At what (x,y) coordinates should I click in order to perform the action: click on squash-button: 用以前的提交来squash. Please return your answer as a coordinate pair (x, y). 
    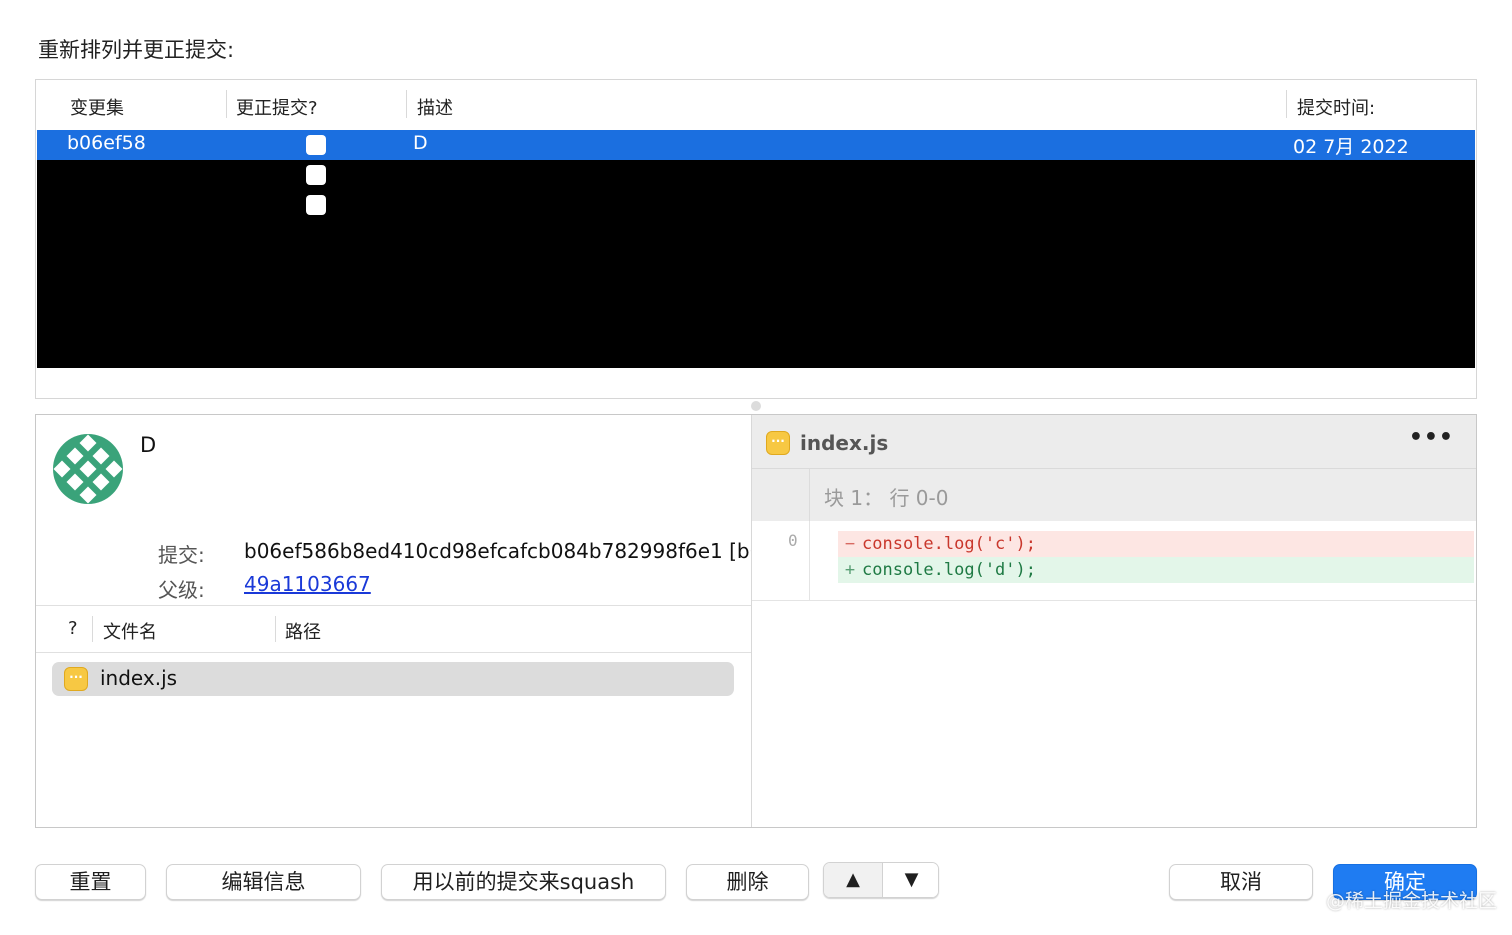
    Looking at the image, I should click on (523, 882).